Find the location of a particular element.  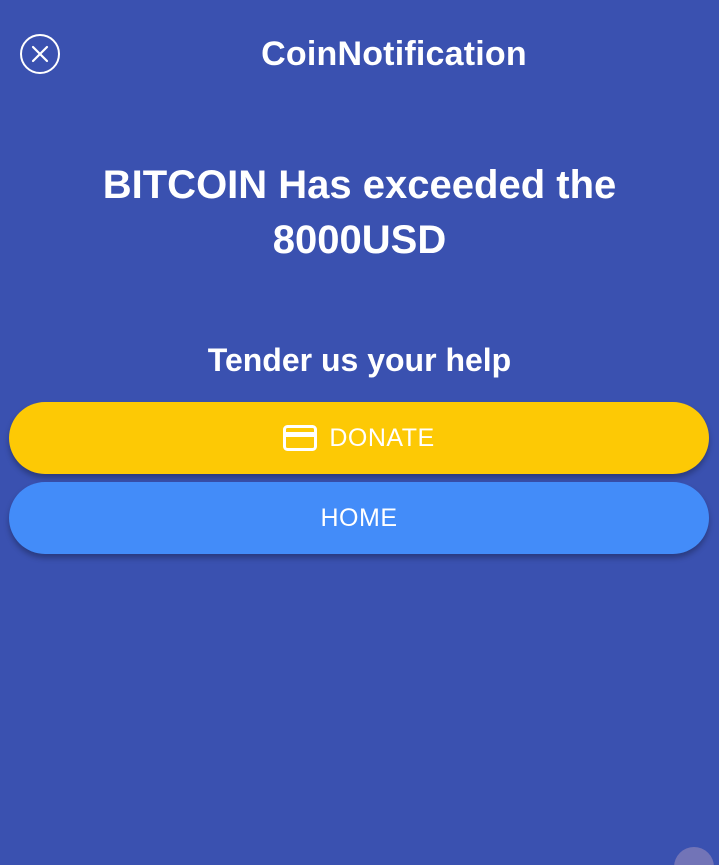

home-button: HOME is located at coordinates (359, 518).